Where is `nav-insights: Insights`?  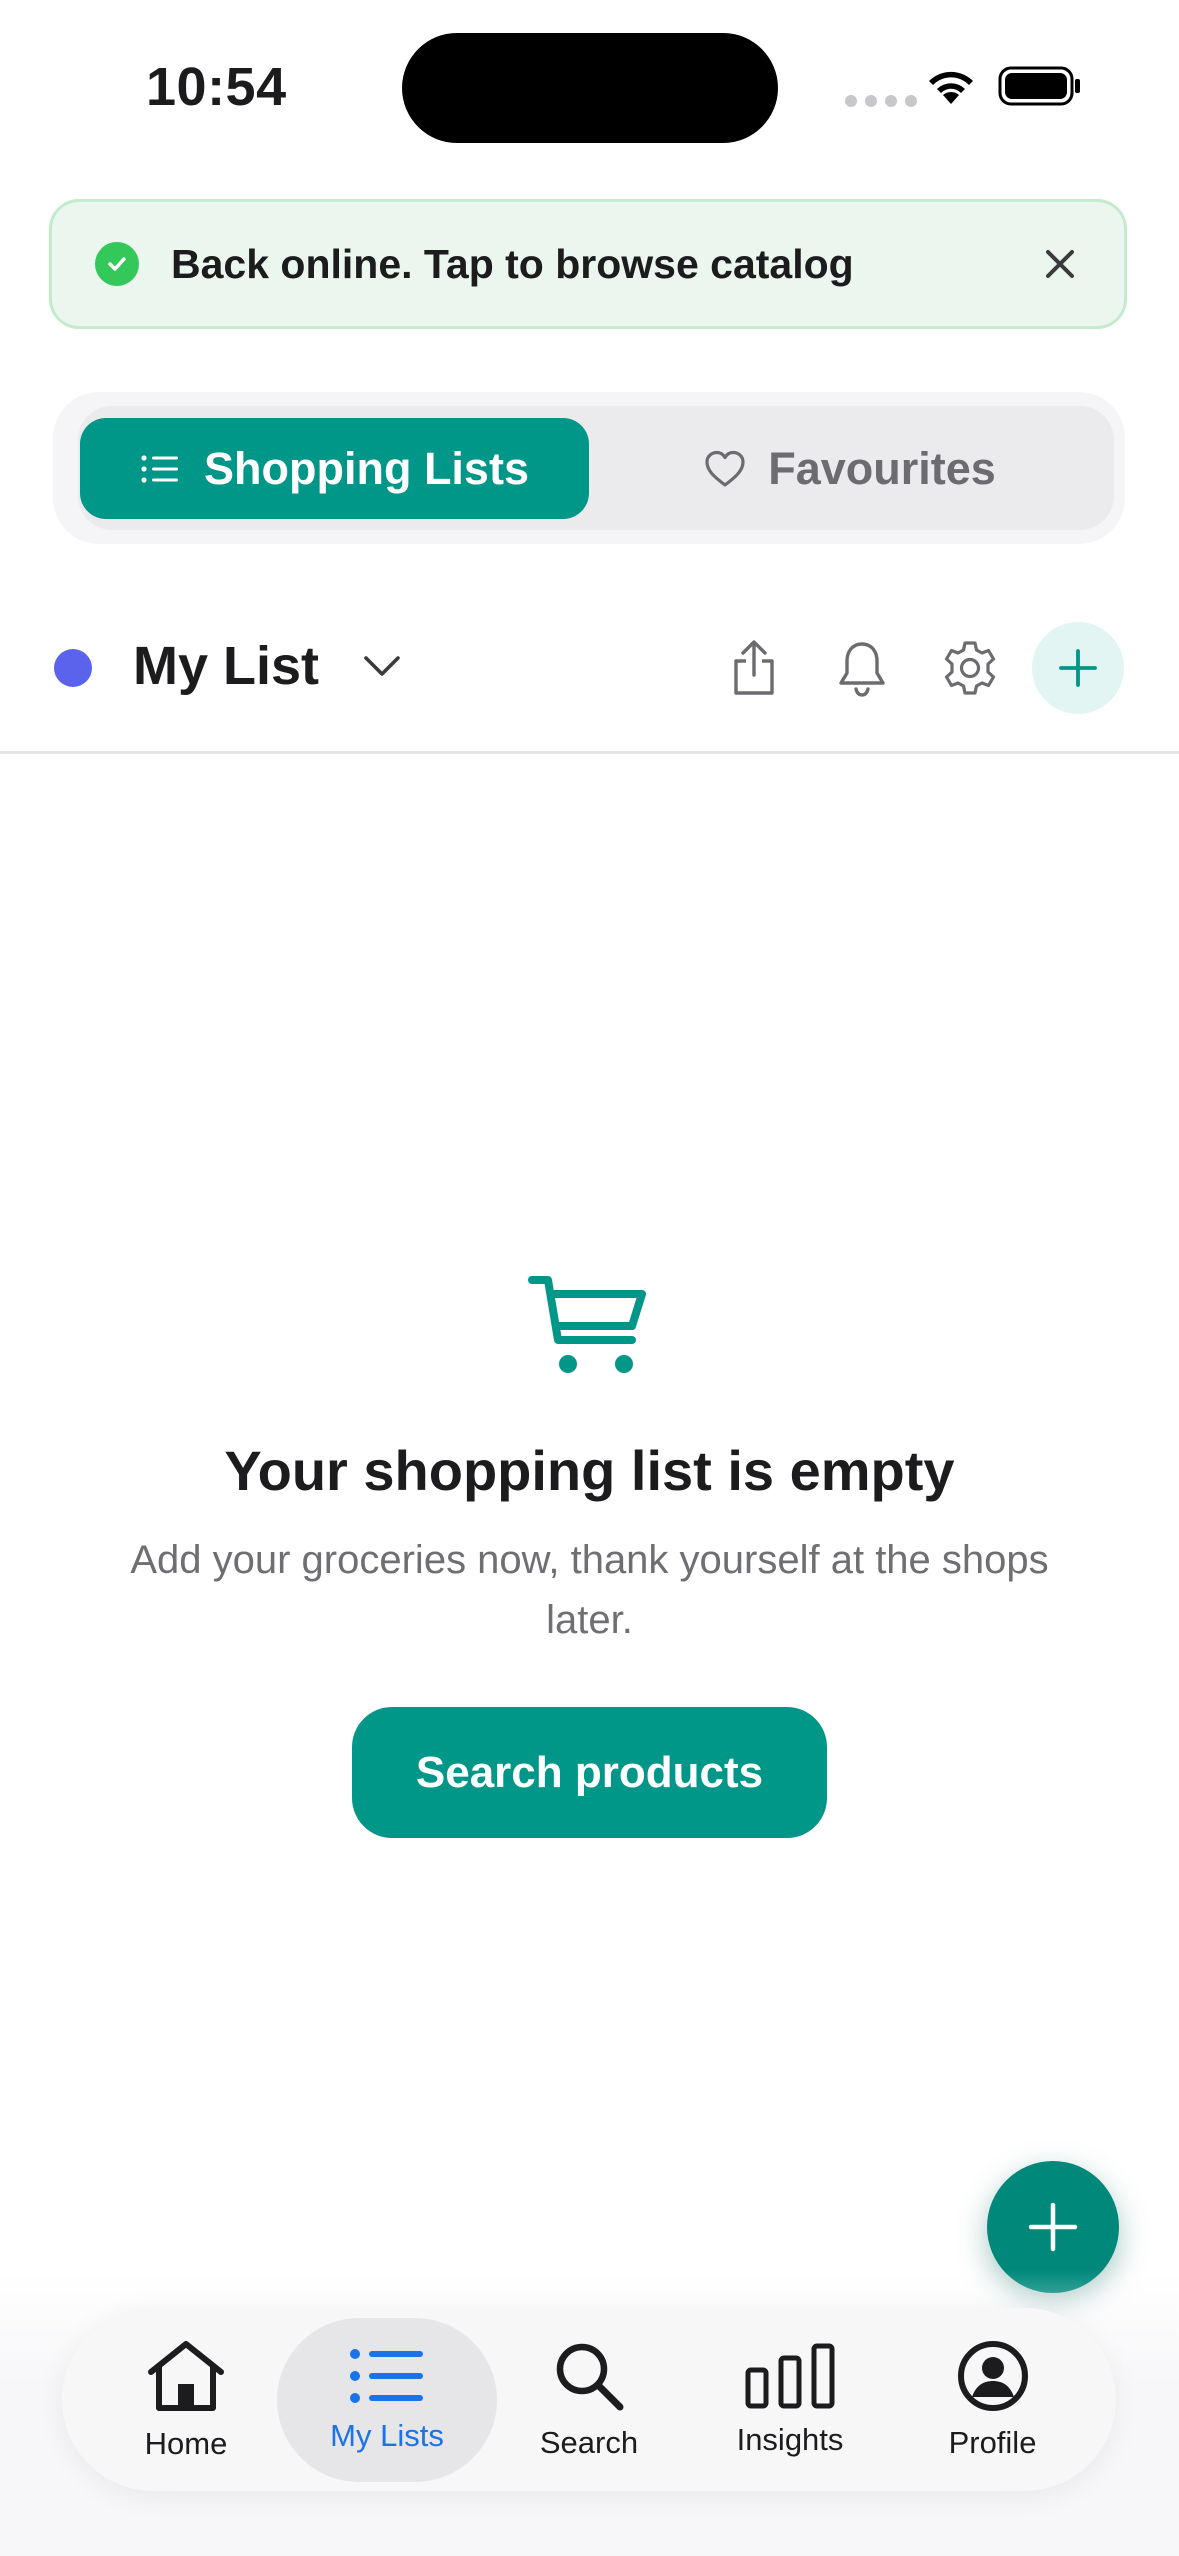
nav-insights: Insights is located at coordinates (790, 2400).